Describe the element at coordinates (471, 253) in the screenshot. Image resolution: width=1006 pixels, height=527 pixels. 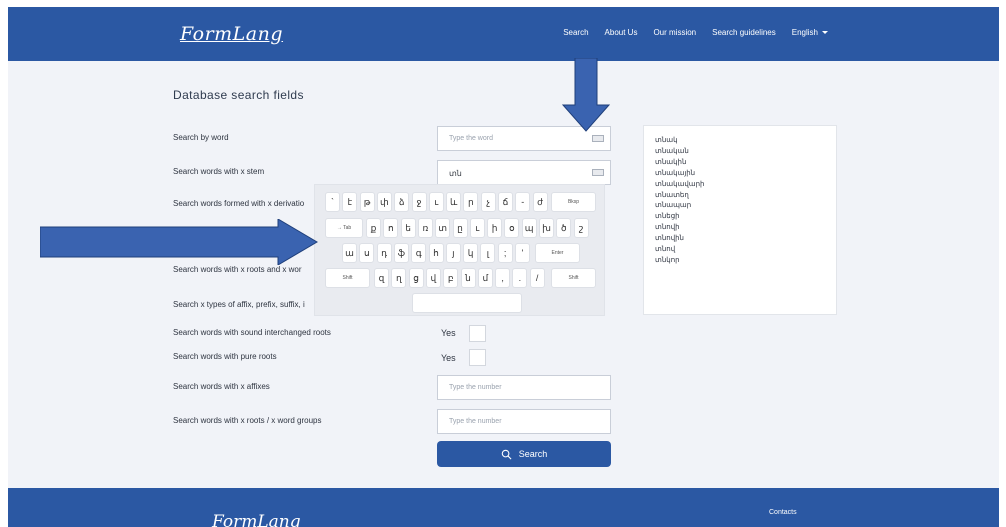
I see `keyboard-key: կ` at that location.